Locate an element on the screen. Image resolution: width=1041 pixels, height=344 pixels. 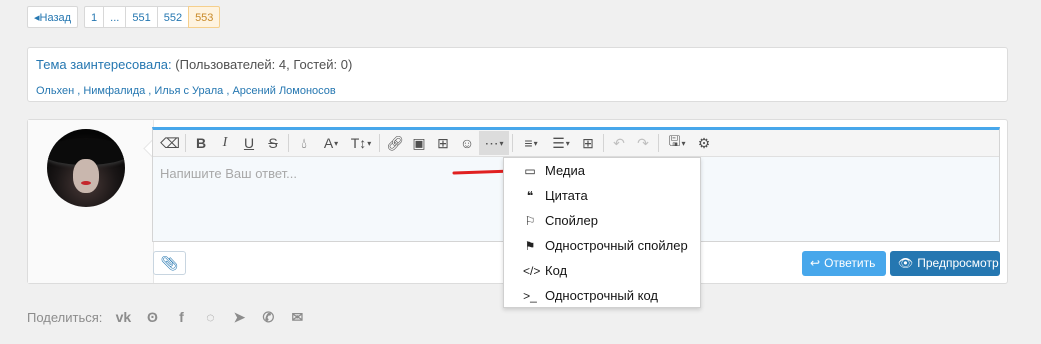
flag-icon: ⚐ is located at coordinates (530, 220).